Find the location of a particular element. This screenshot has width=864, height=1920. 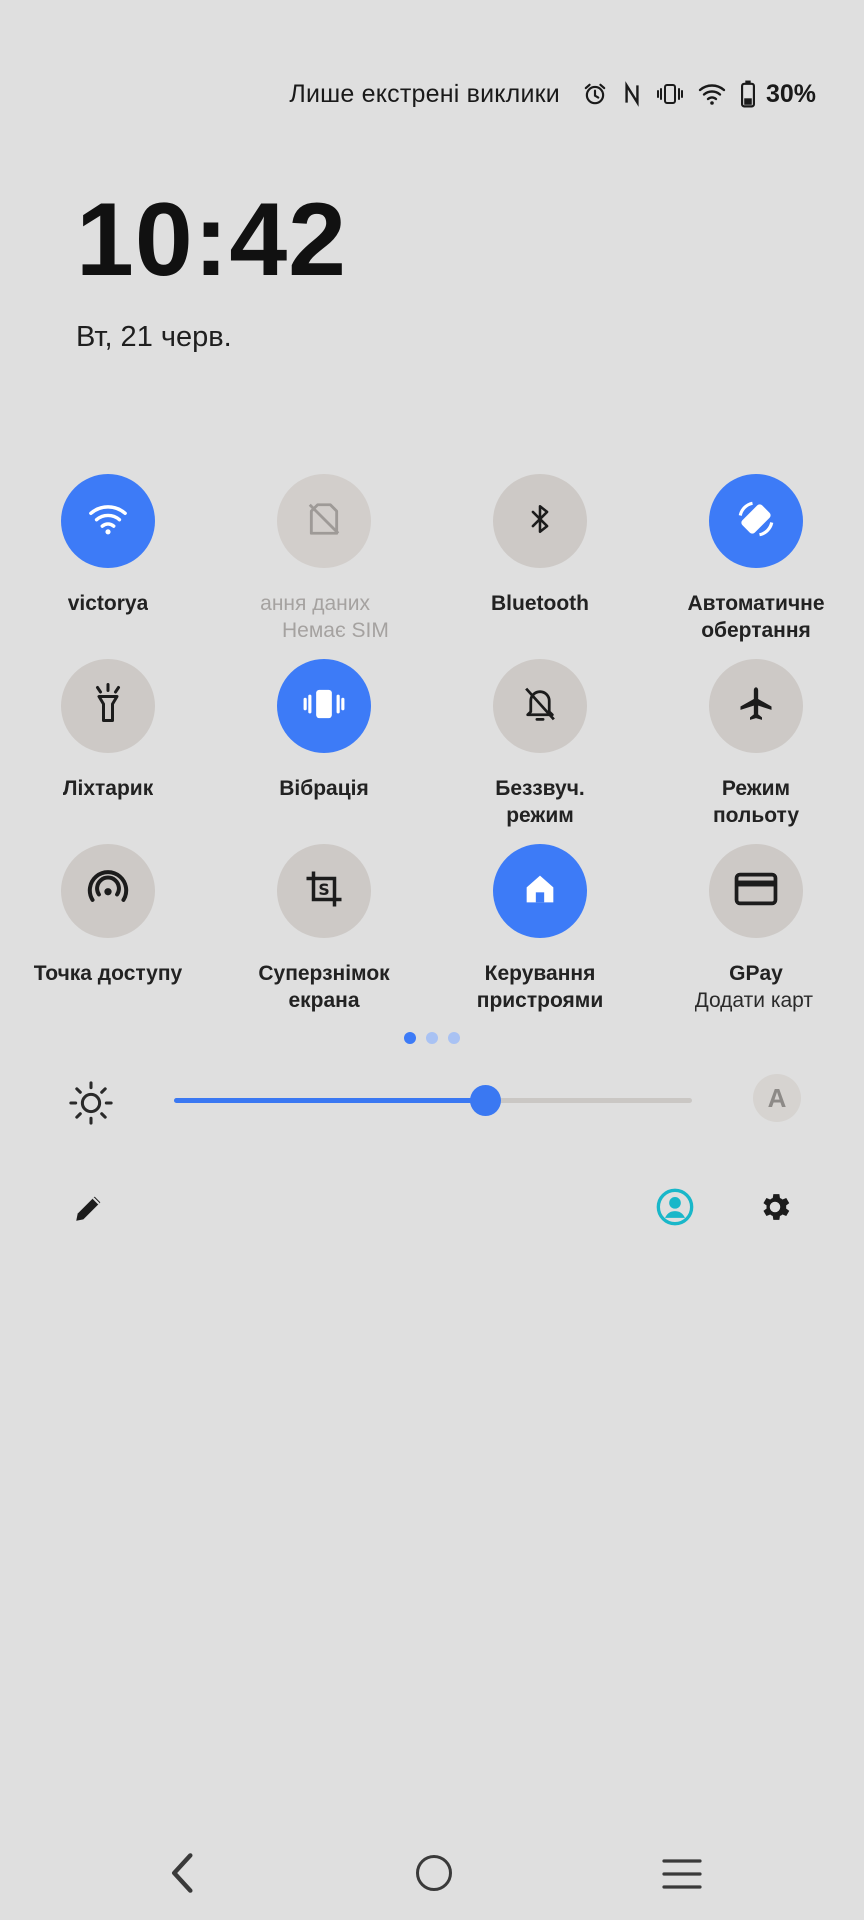

wifi-toggle is located at coordinates (108, 521).